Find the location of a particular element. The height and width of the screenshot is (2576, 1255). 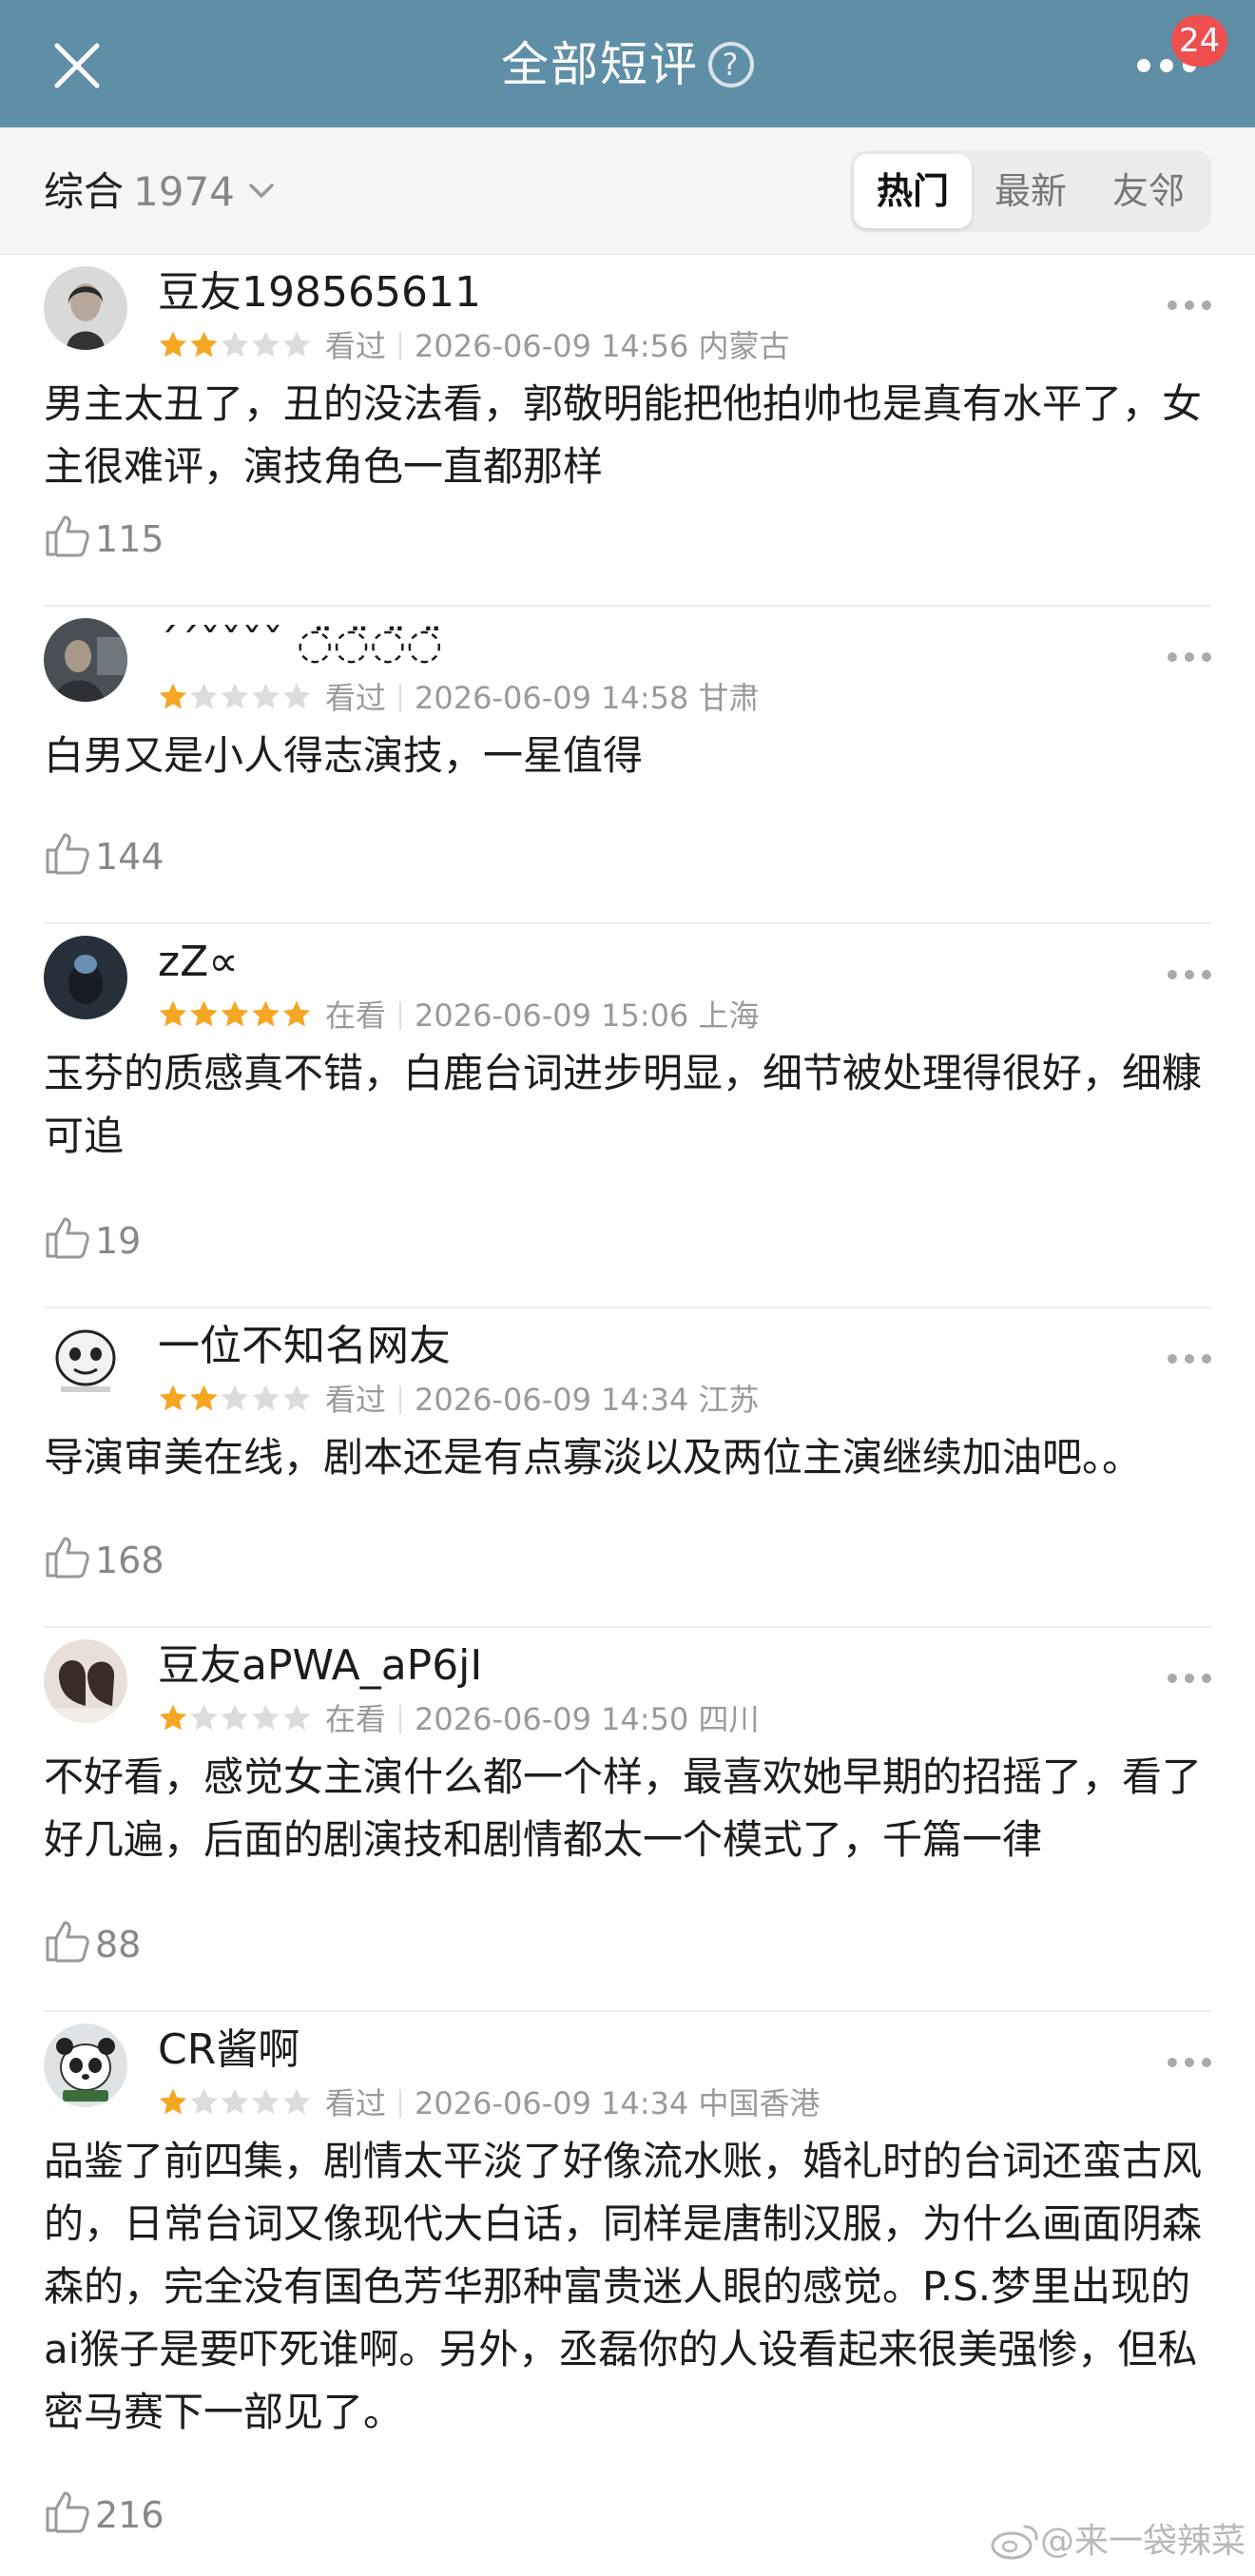

timestamp: 2026-06-09 14:34 中国香港 is located at coordinates (618, 2103).